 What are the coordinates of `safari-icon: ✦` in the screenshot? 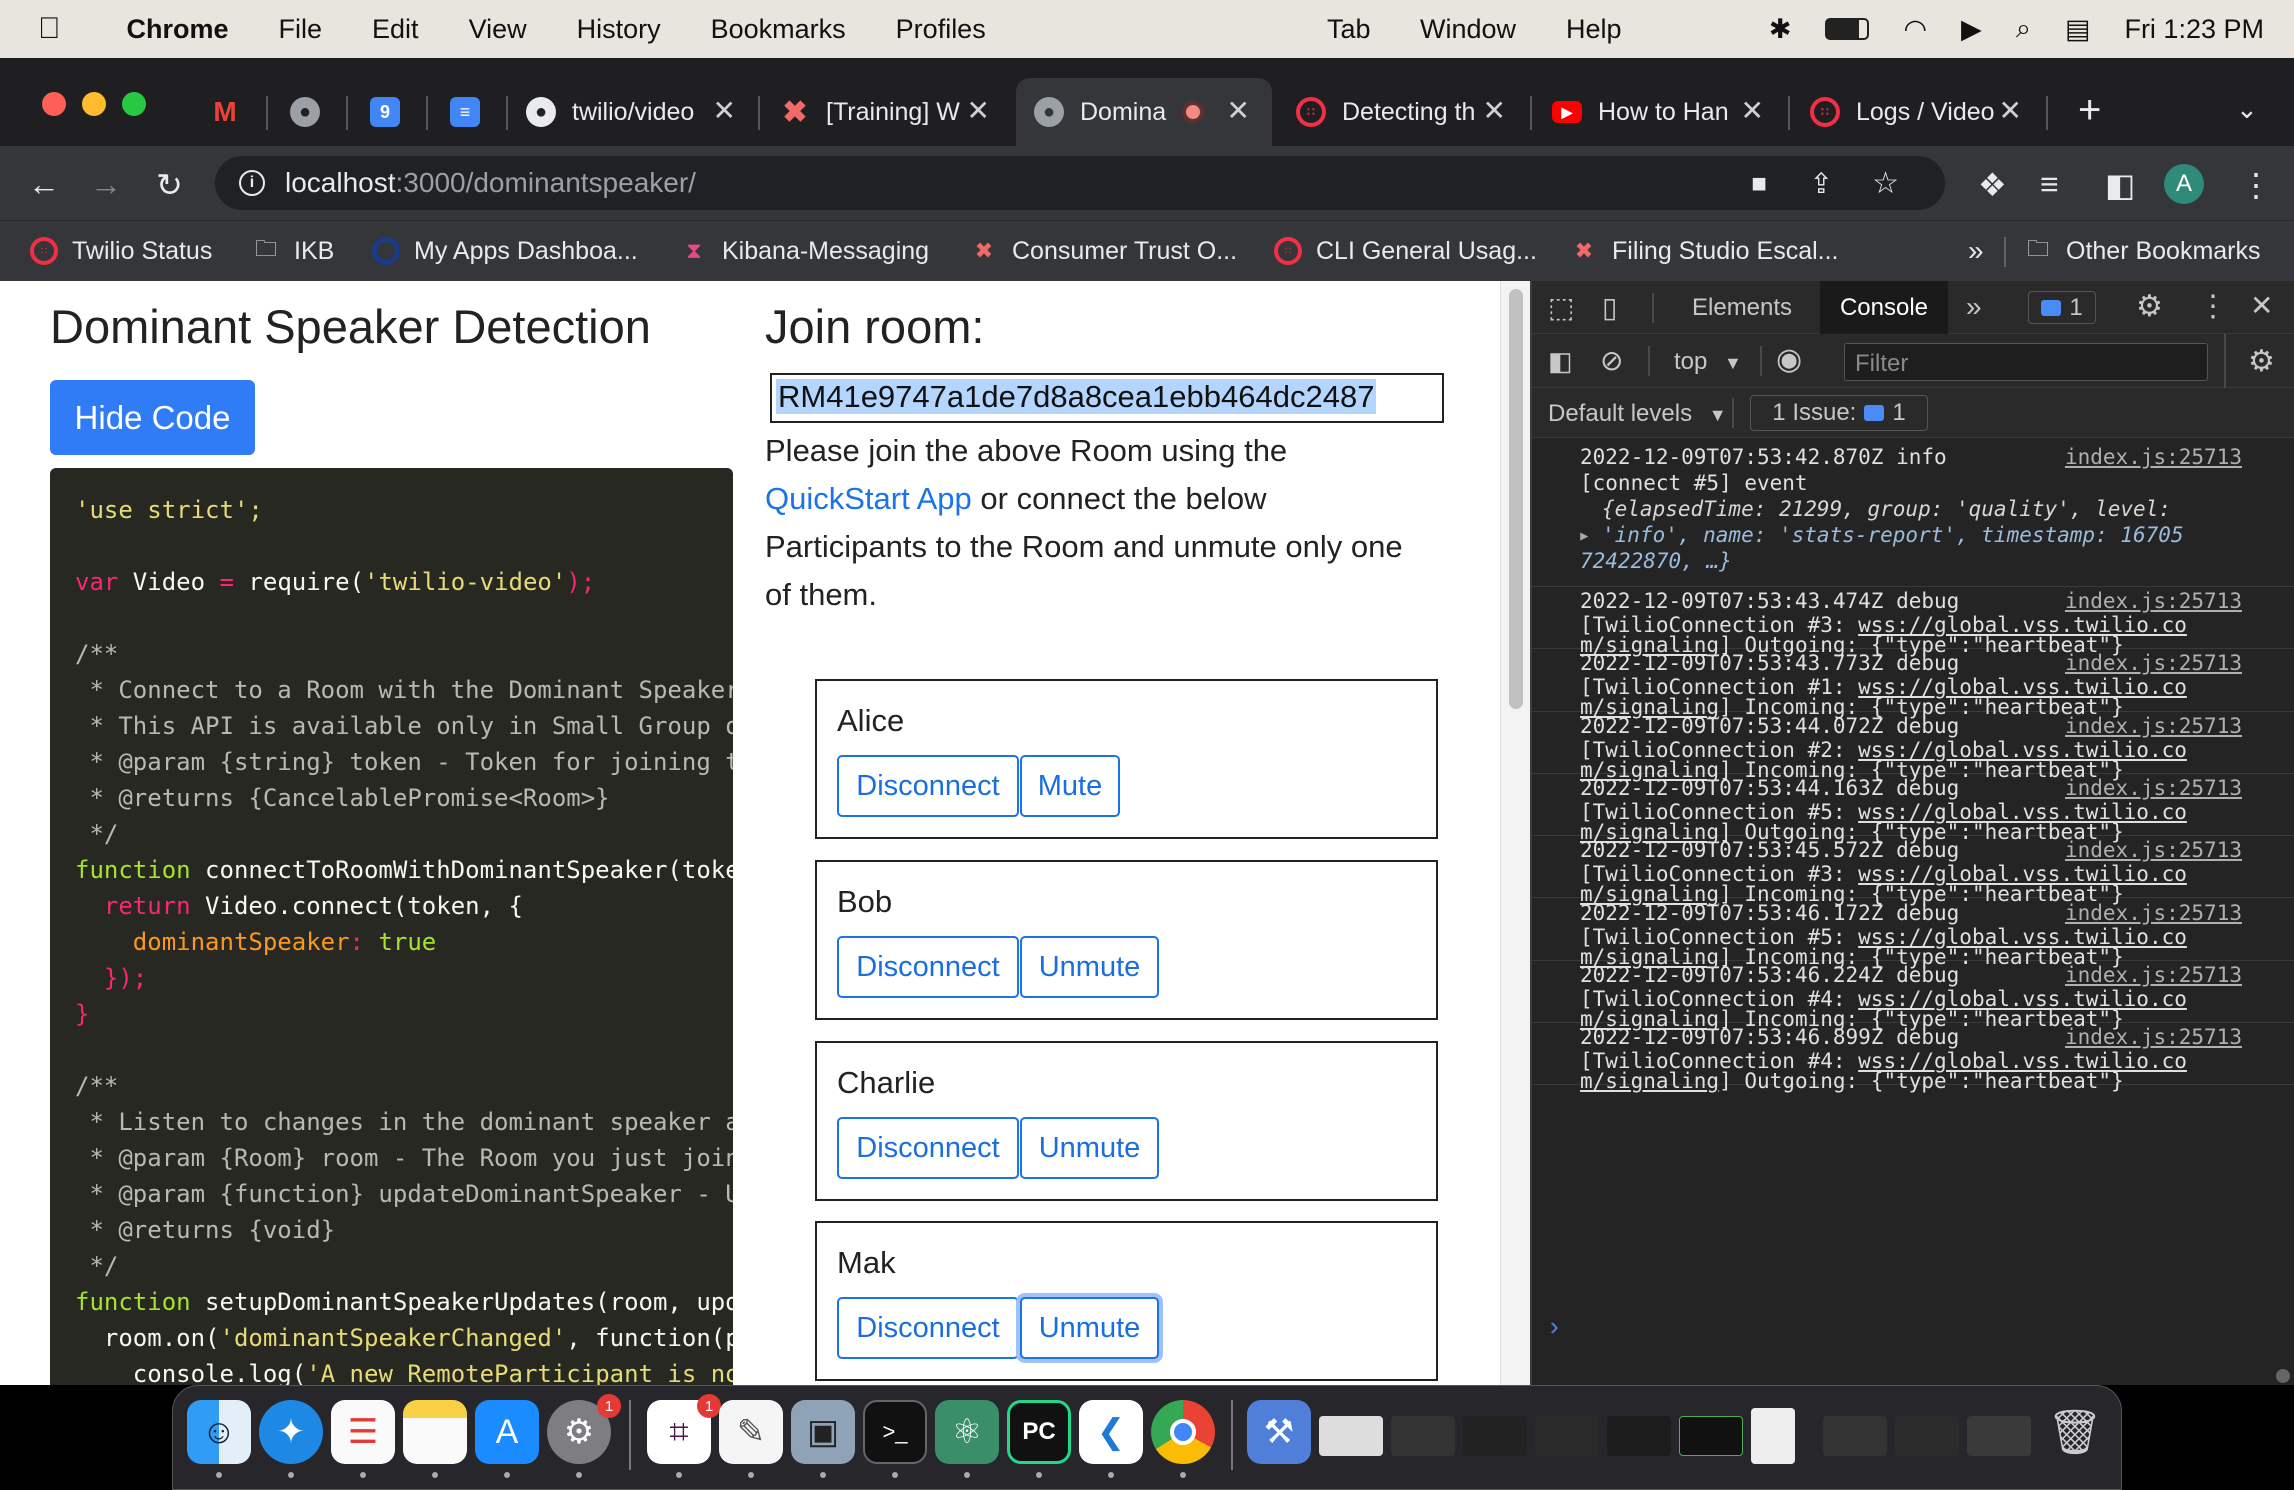 It's located at (291, 1432).